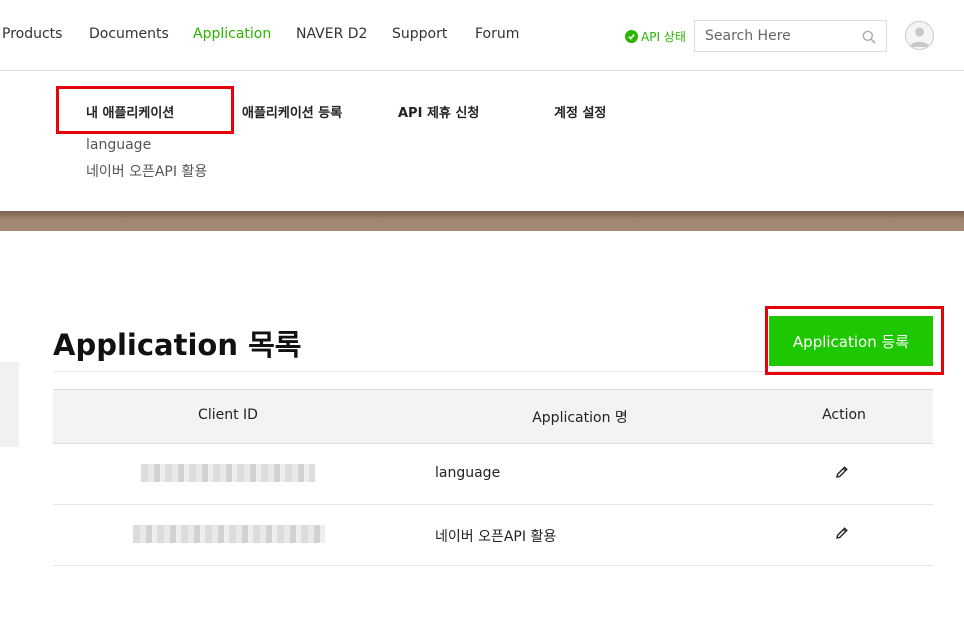 The height and width of the screenshot is (619, 964). I want to click on table-row: language, so click(493, 474).